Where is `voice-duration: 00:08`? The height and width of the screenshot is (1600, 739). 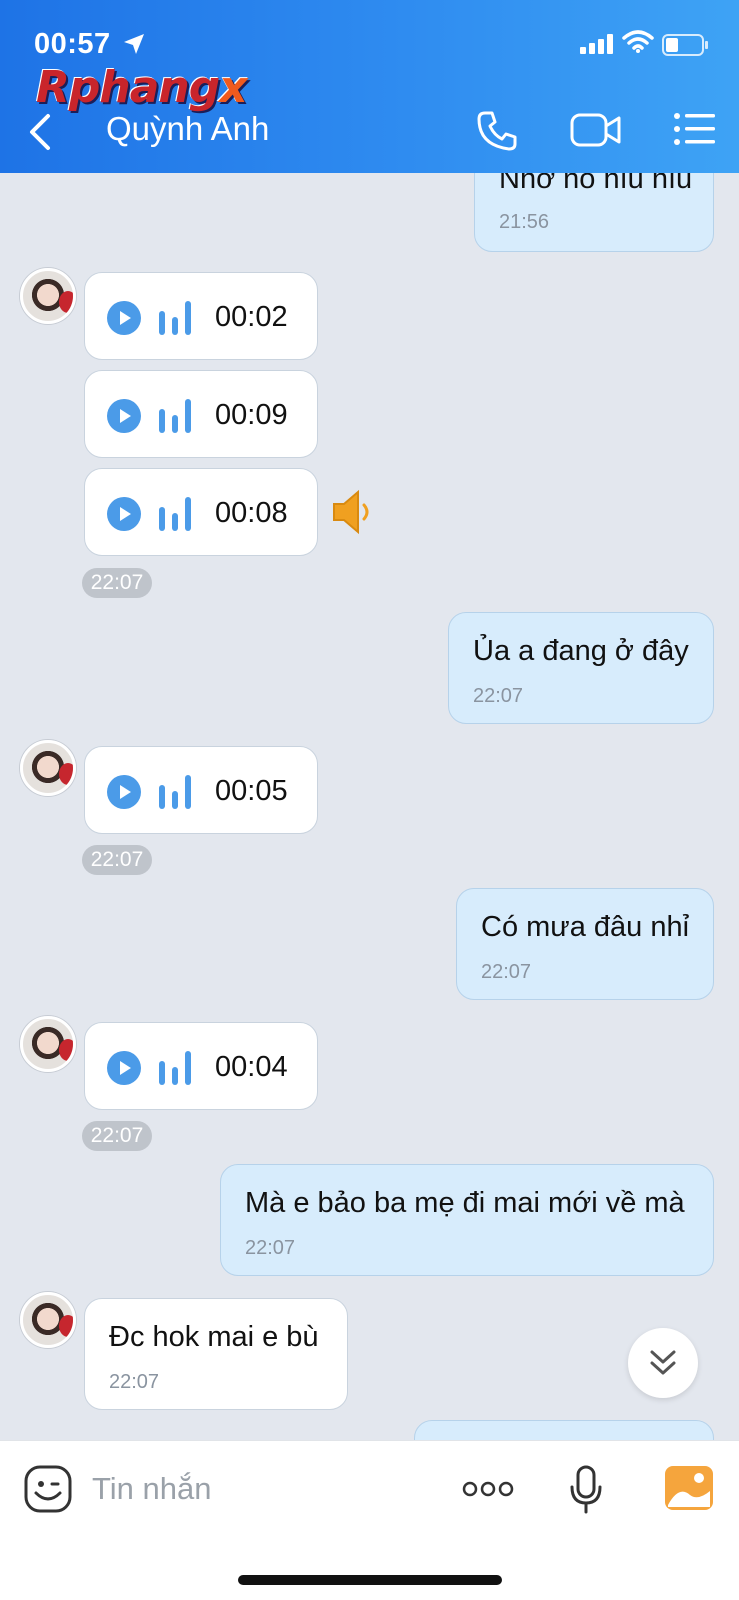
voice-duration: 00:08 is located at coordinates (251, 513).